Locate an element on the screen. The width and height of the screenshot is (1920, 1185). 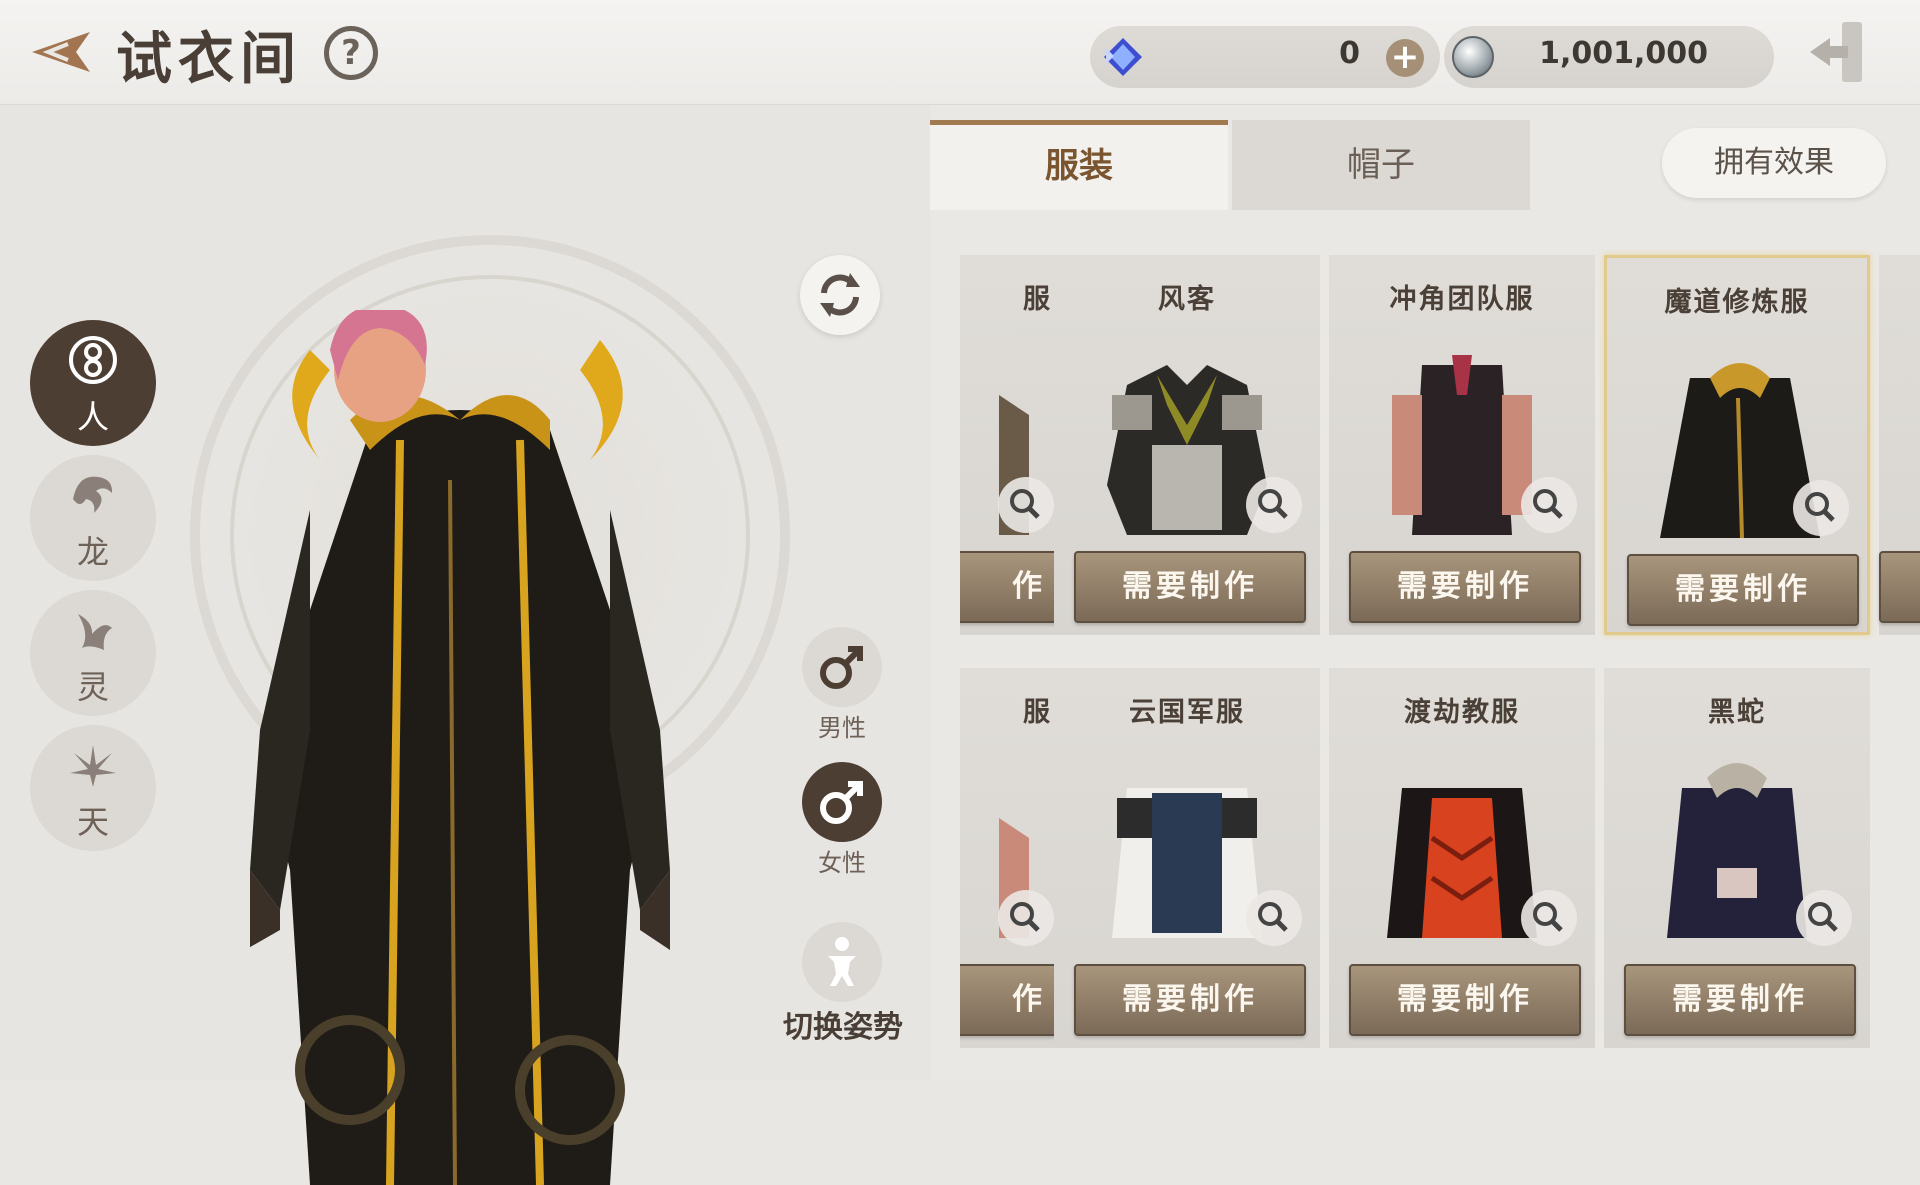
top-bar: 试衣间 ? 0 + 1,001,000 is located at coordinates (960, 52).